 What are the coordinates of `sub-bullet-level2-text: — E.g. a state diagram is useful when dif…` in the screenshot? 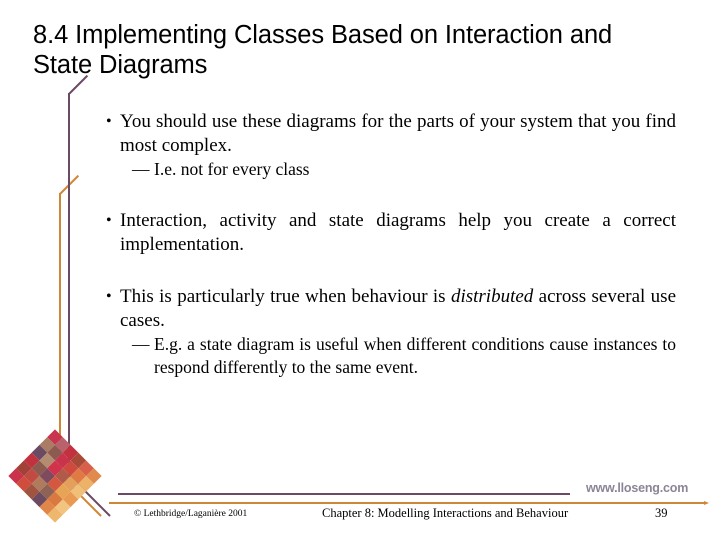 It's located at (404, 356).